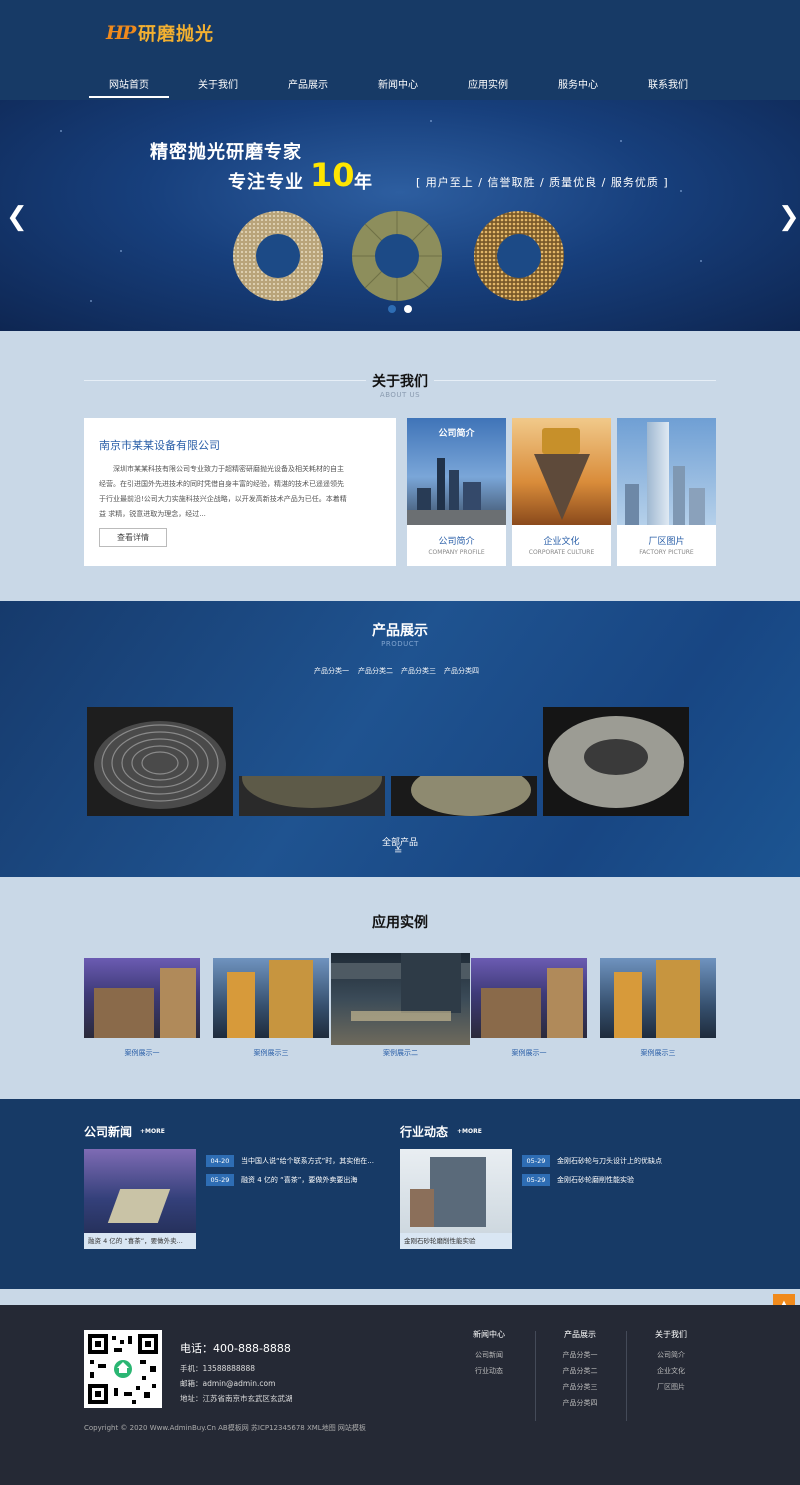  I want to click on polishing-discs-image, so click(398, 256).